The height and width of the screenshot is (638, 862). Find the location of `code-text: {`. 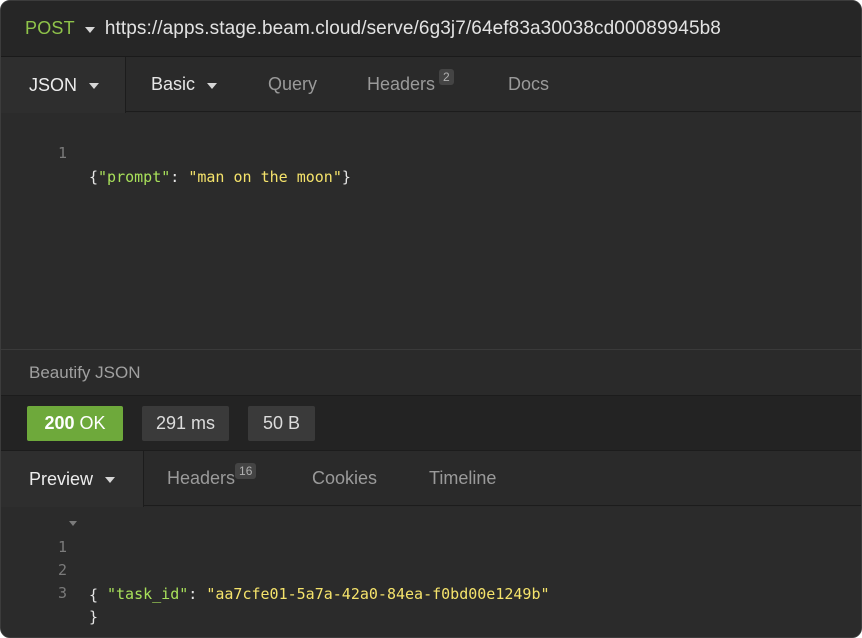

code-text: { is located at coordinates (94, 595).